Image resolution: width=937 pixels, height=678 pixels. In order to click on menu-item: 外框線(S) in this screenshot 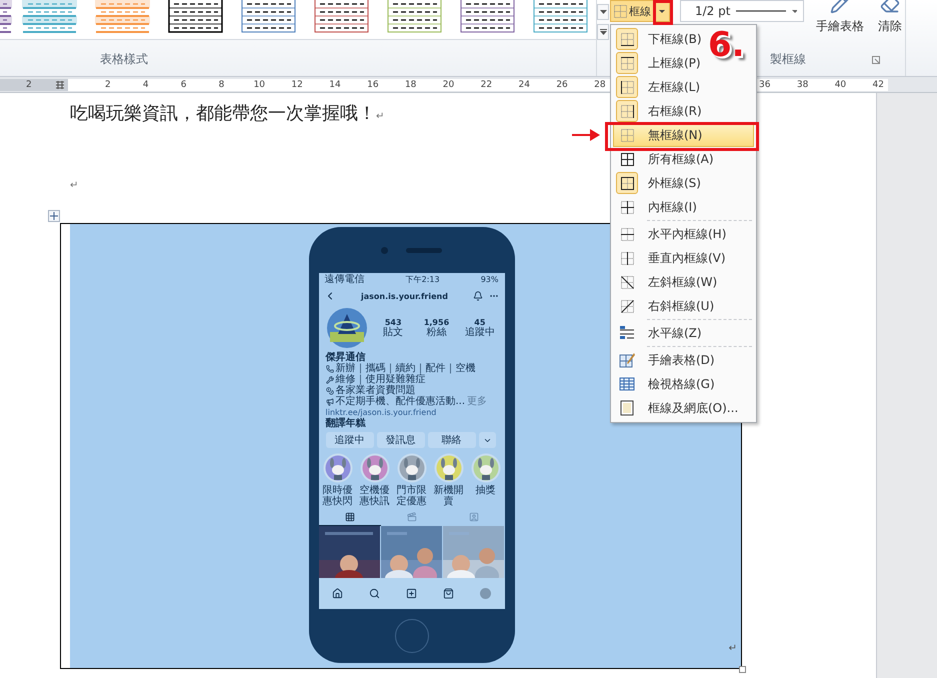, I will do `click(659, 183)`.